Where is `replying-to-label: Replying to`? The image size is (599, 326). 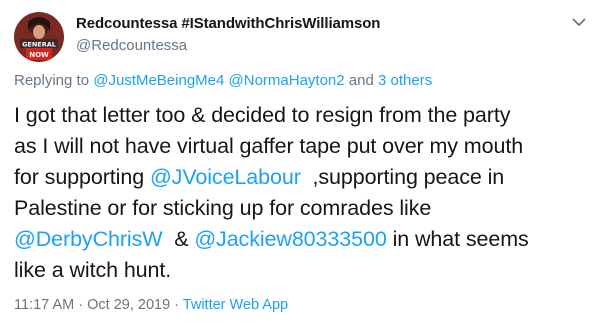 replying-to-label: Replying to is located at coordinates (52, 80).